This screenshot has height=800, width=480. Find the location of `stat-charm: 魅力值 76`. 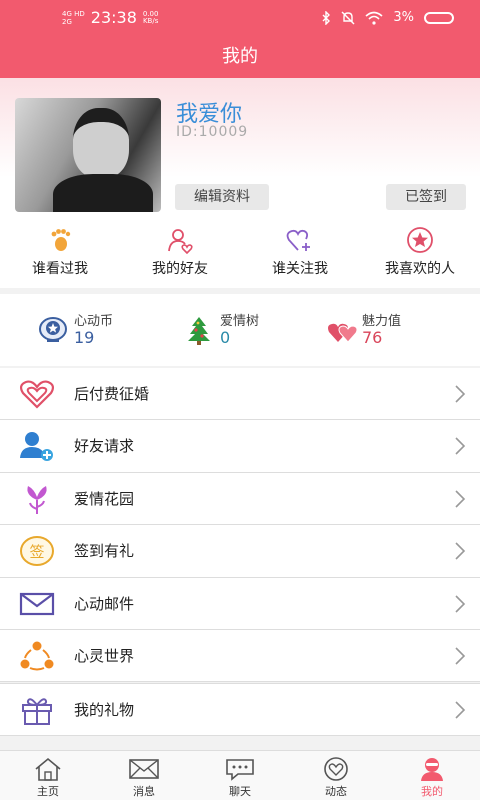

stat-charm: 魅力值 76 is located at coordinates (386, 330).